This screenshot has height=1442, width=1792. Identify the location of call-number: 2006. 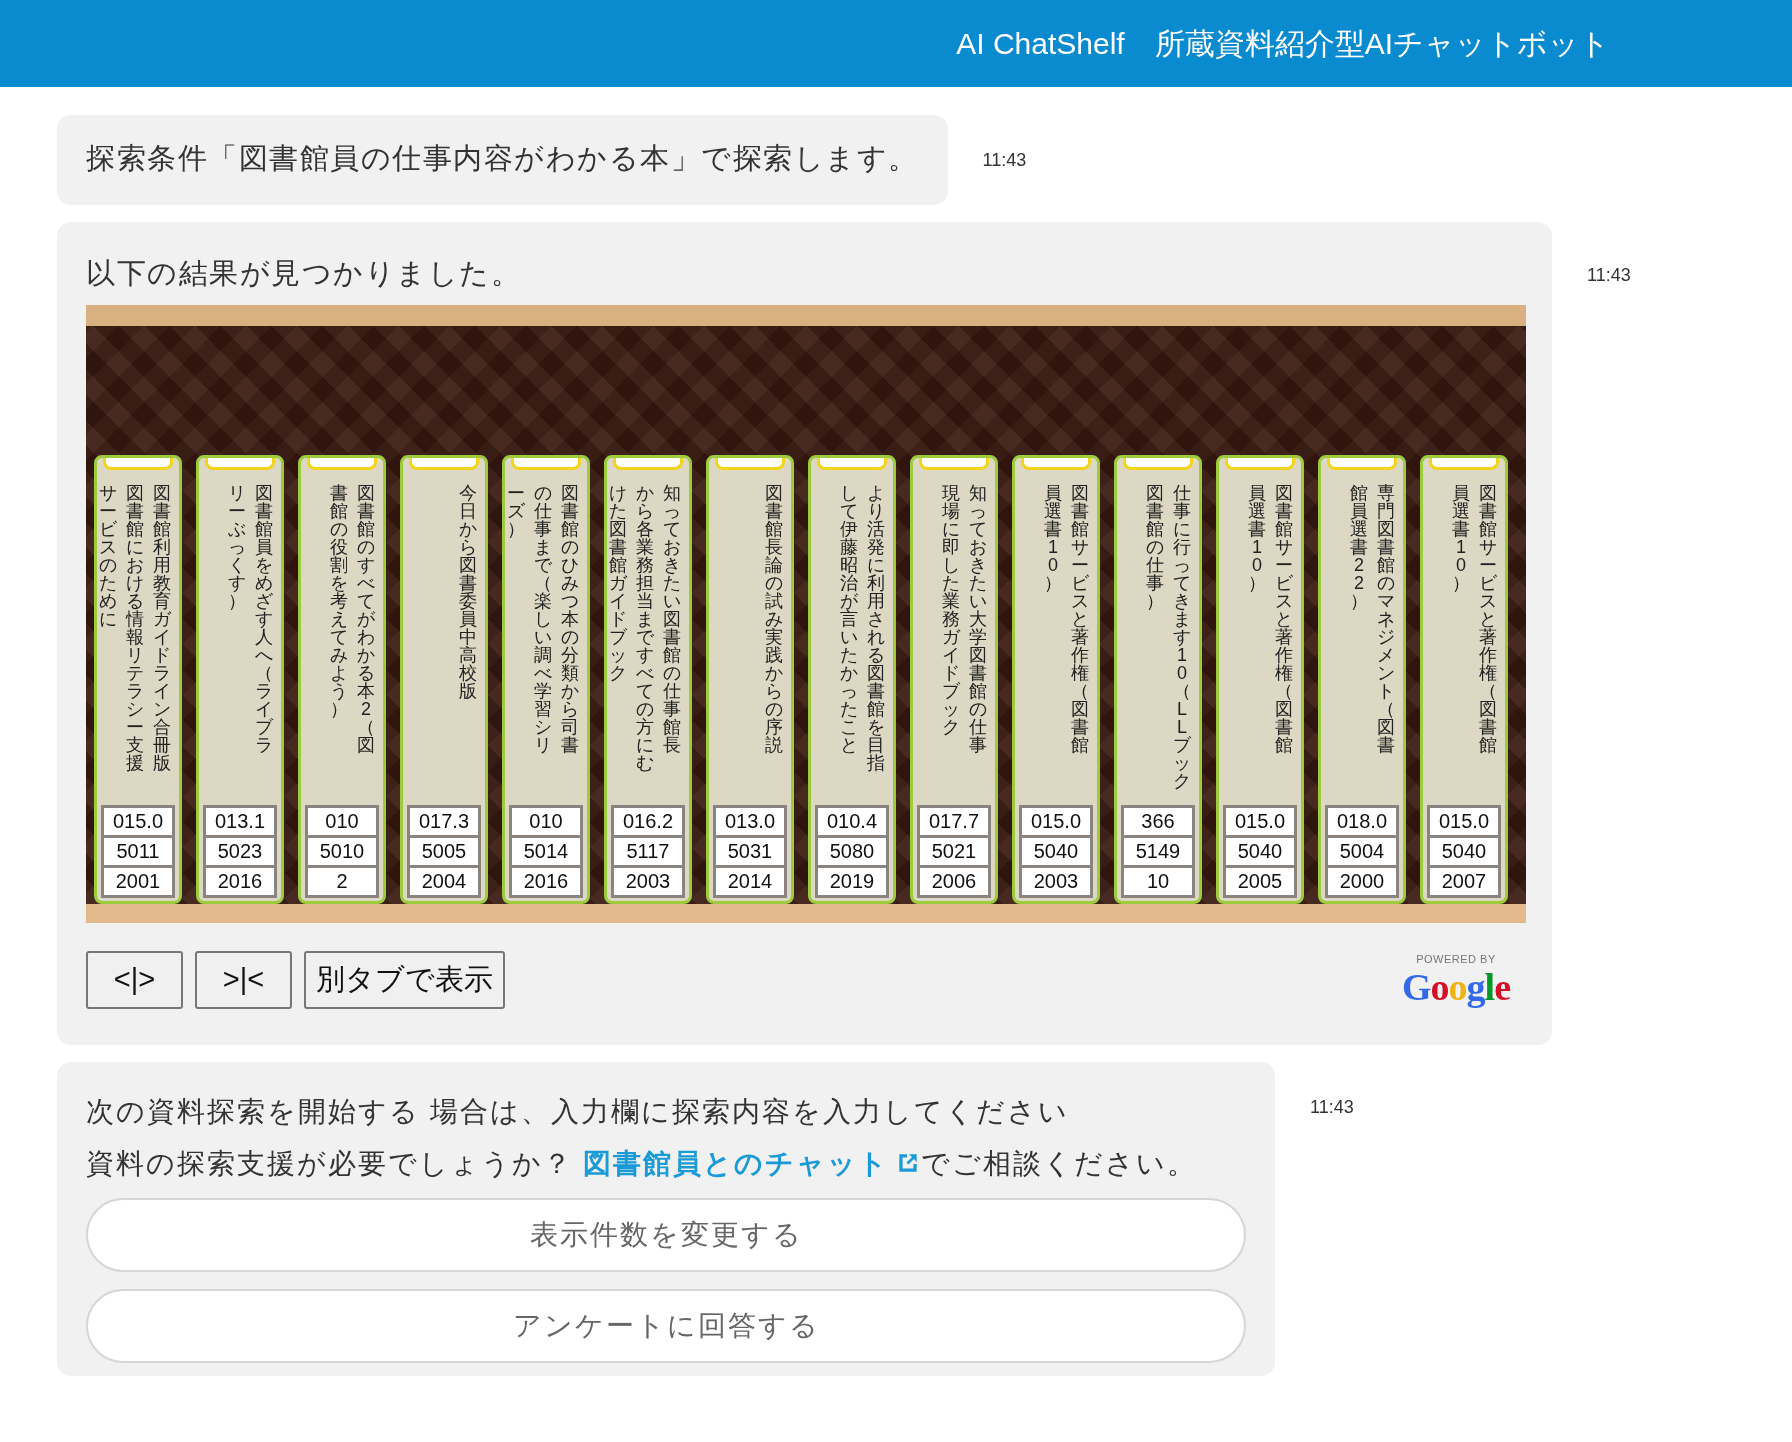
(954, 880).